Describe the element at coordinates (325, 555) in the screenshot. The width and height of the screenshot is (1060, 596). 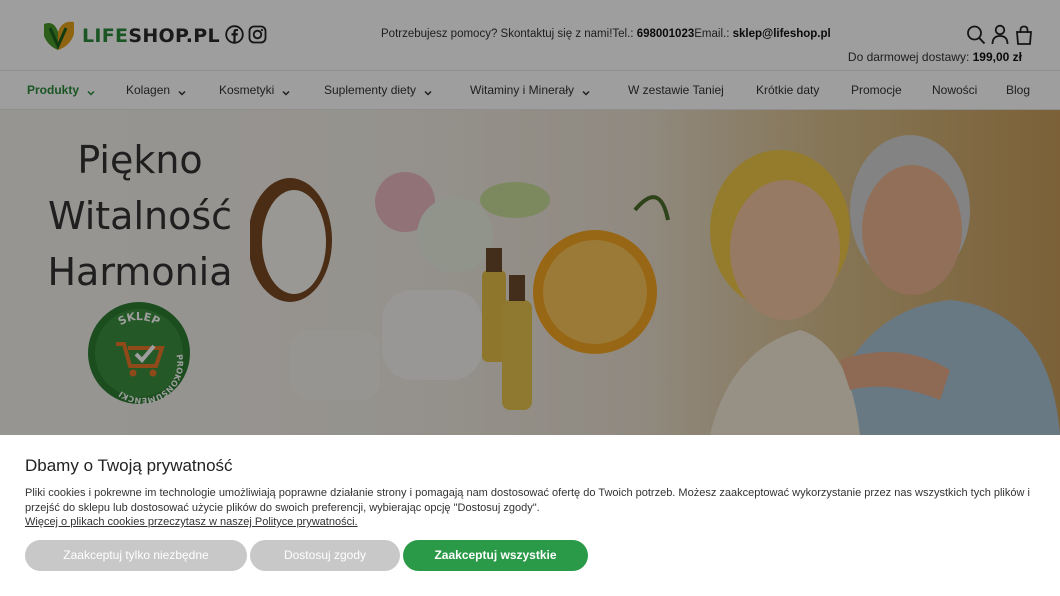
I see `customize-consent-button: Dostosuj zgody` at that location.